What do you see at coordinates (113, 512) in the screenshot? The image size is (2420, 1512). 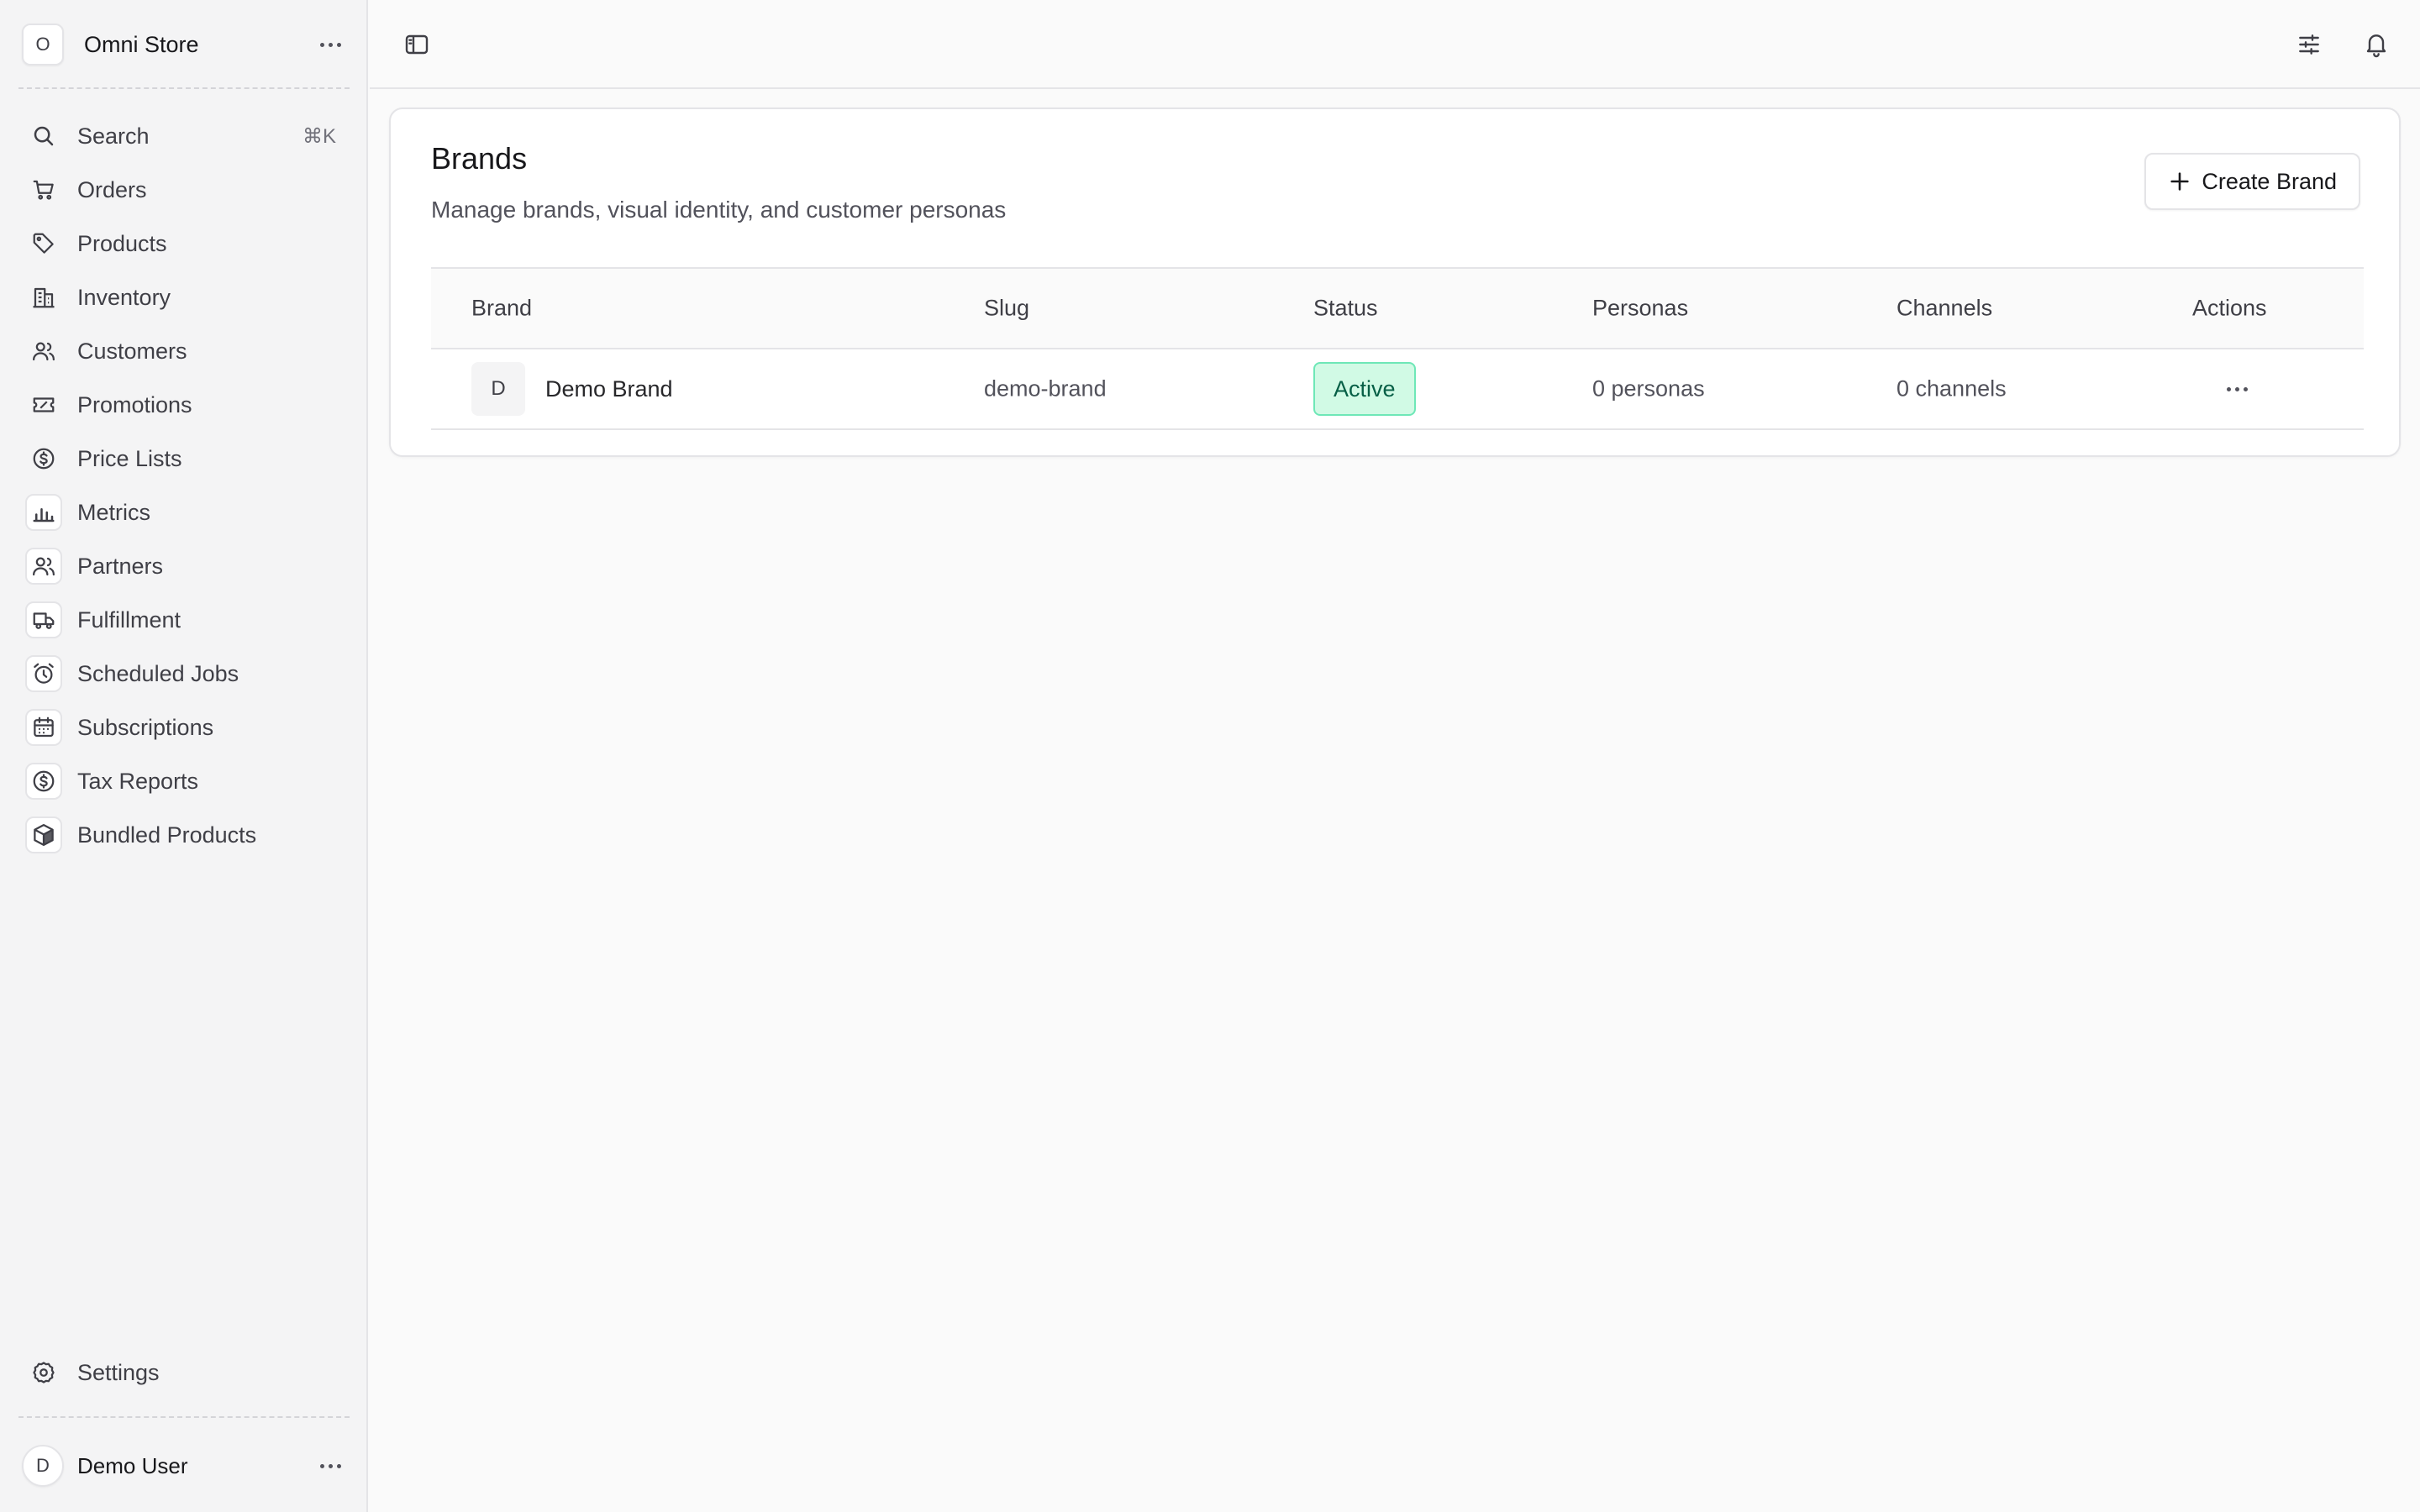 I see `sidebar-item-label: Metrics` at bounding box center [113, 512].